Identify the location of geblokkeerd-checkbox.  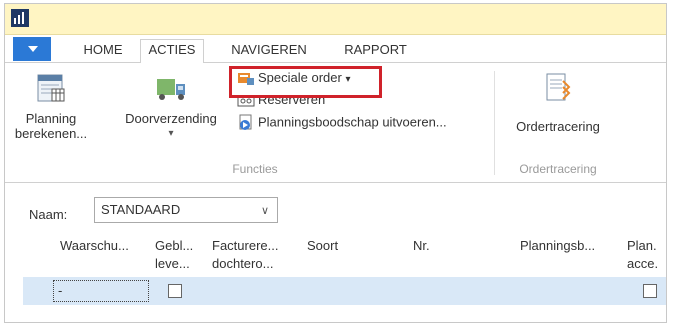
(175, 291).